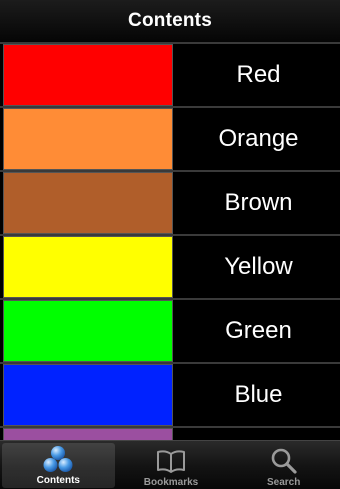 Image resolution: width=340 pixels, height=489 pixels. I want to click on list-item-orange: Orange, so click(170, 138).